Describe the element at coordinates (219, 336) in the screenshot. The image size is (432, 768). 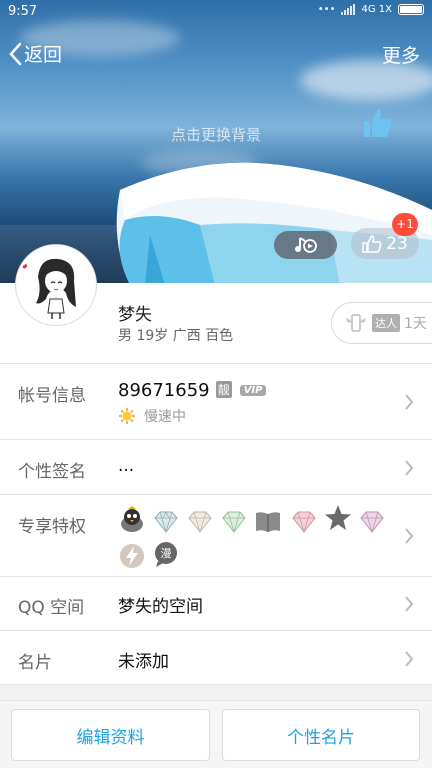
I see `city: 百色` at that location.